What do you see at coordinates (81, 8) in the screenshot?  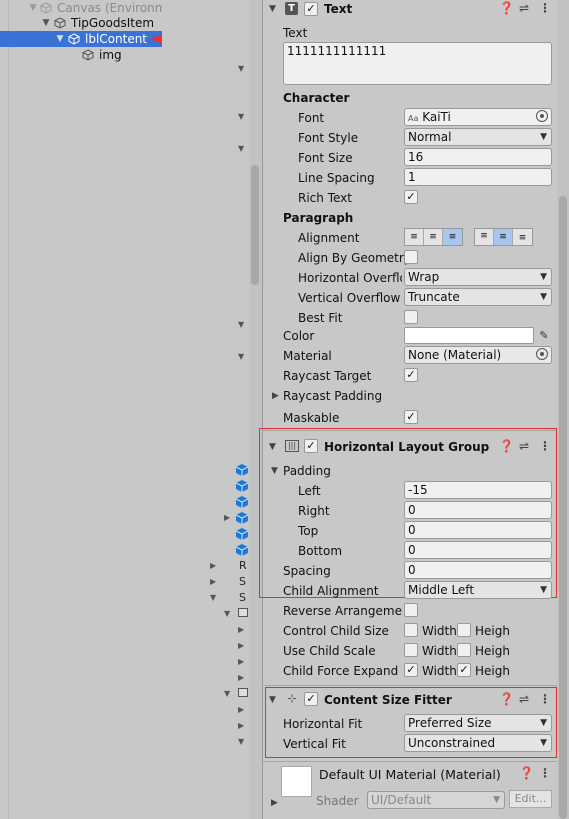 I see `hierarchy-row-canvas: ▼ Canvas (Environm` at bounding box center [81, 8].